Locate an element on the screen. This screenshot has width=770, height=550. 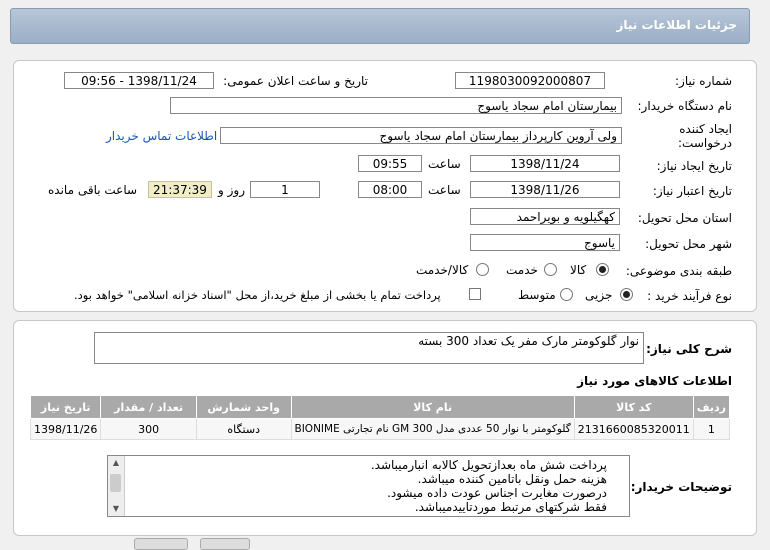
col-quantity: تعداد / مقدار is located at coordinates (148, 407).